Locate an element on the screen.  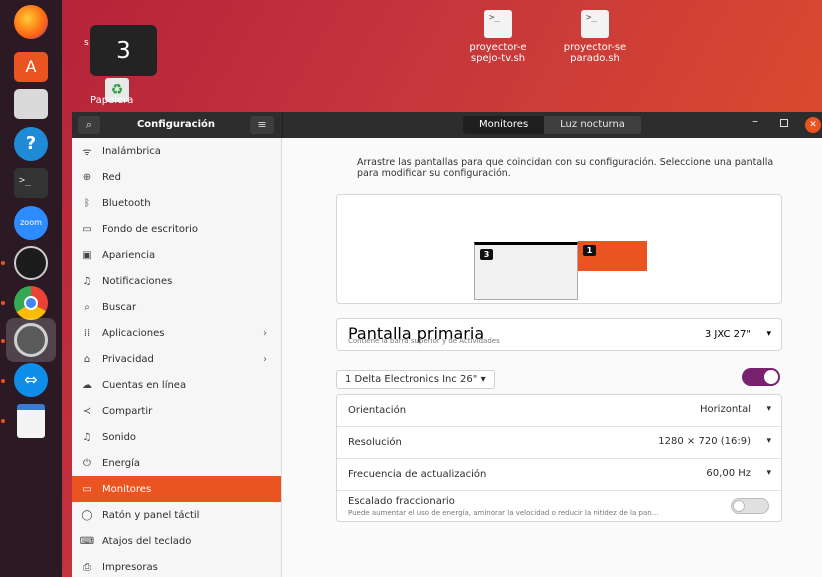
sidebar-item-atajos: ⌨ Atajos del teclado is located at coordinates (176, 541).